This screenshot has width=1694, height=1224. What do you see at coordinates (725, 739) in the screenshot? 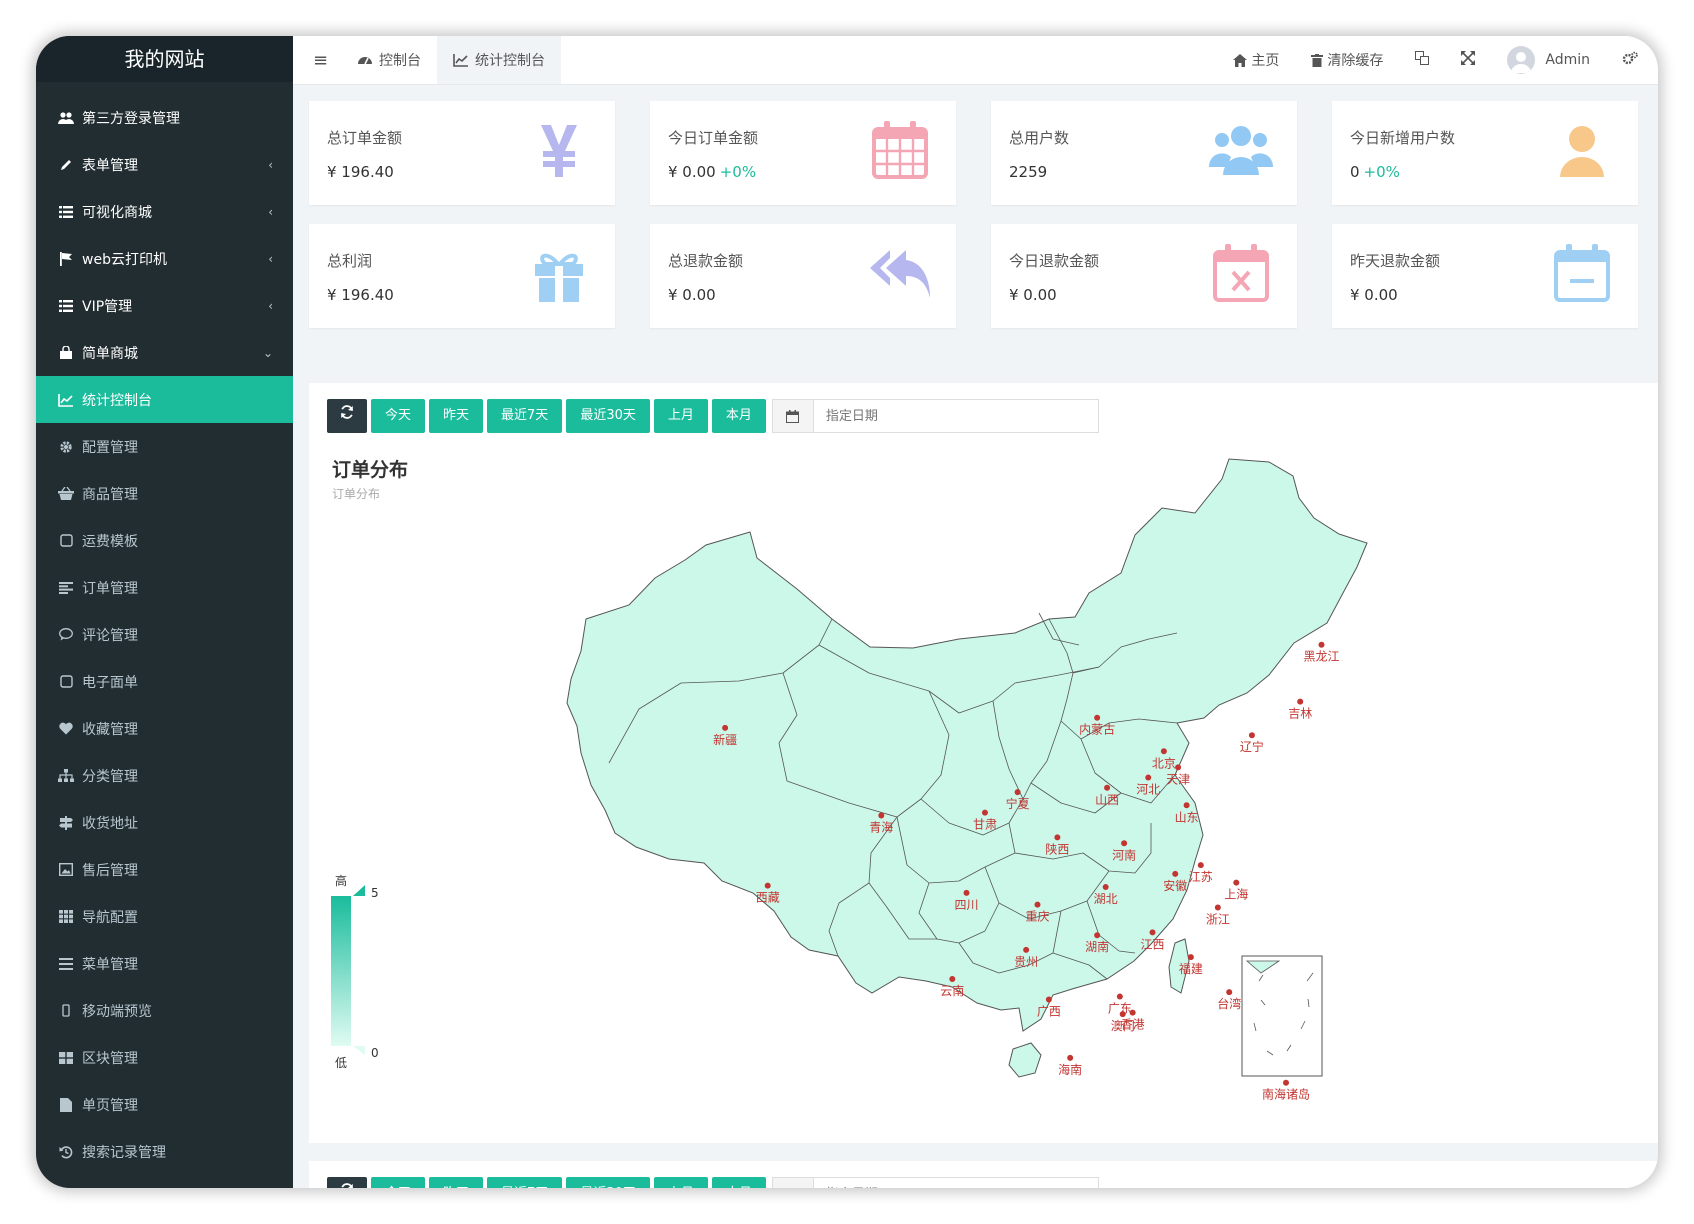
I see `province-label: 新疆` at bounding box center [725, 739].